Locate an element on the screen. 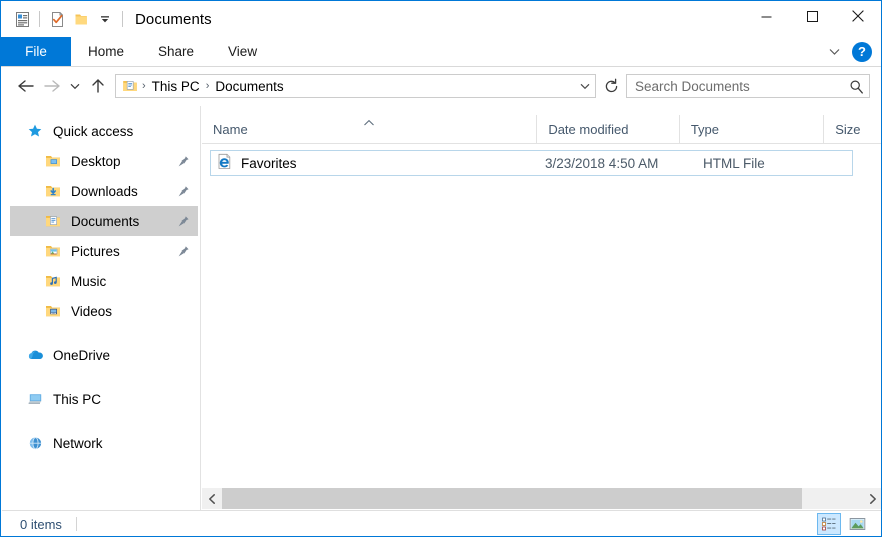 This screenshot has width=882, height=537. documents-folder-icon is located at coordinates (130, 86).